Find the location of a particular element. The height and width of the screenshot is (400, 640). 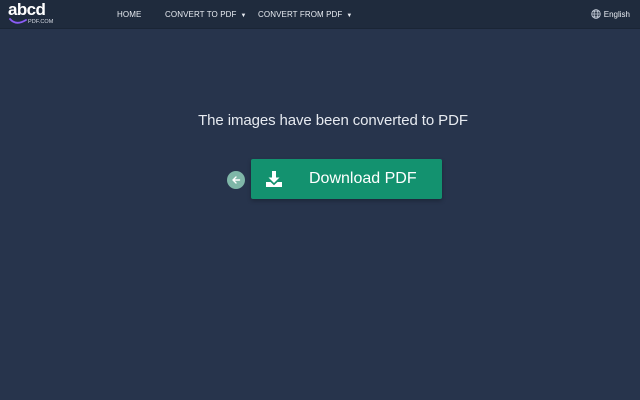

logo-swoosh-icon is located at coordinates (18, 21).